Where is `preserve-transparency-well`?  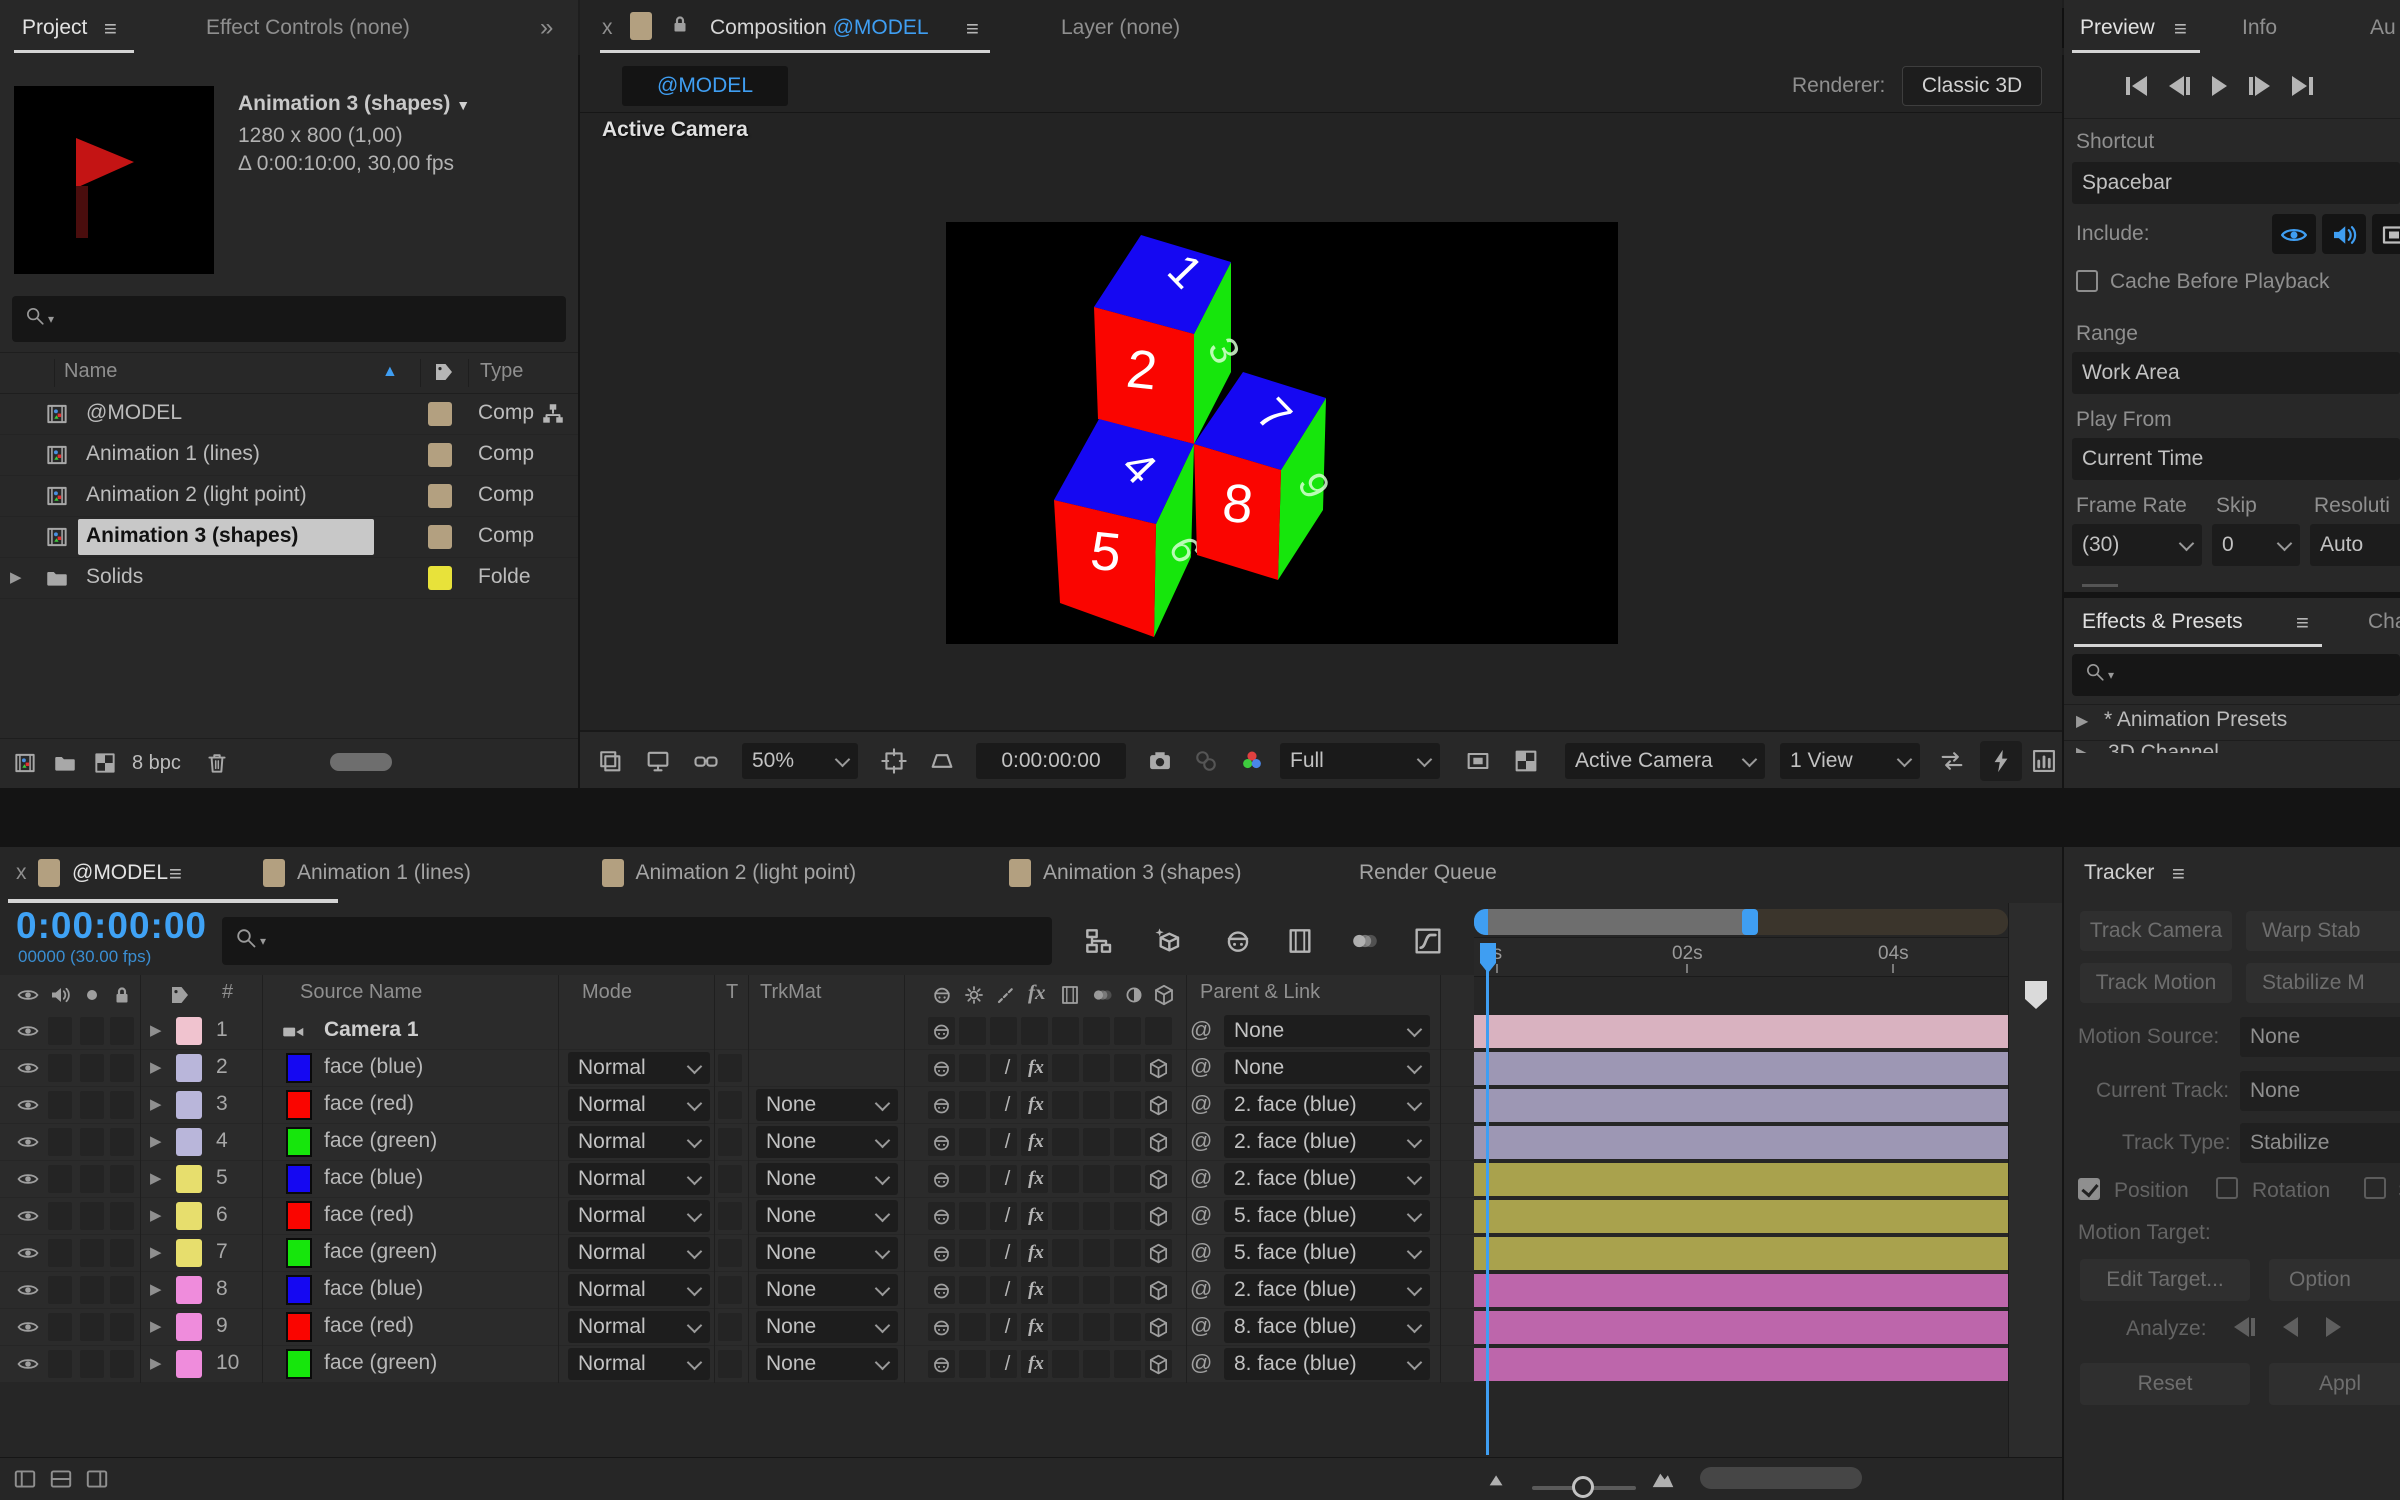 preserve-transparency-well is located at coordinates (730, 1068).